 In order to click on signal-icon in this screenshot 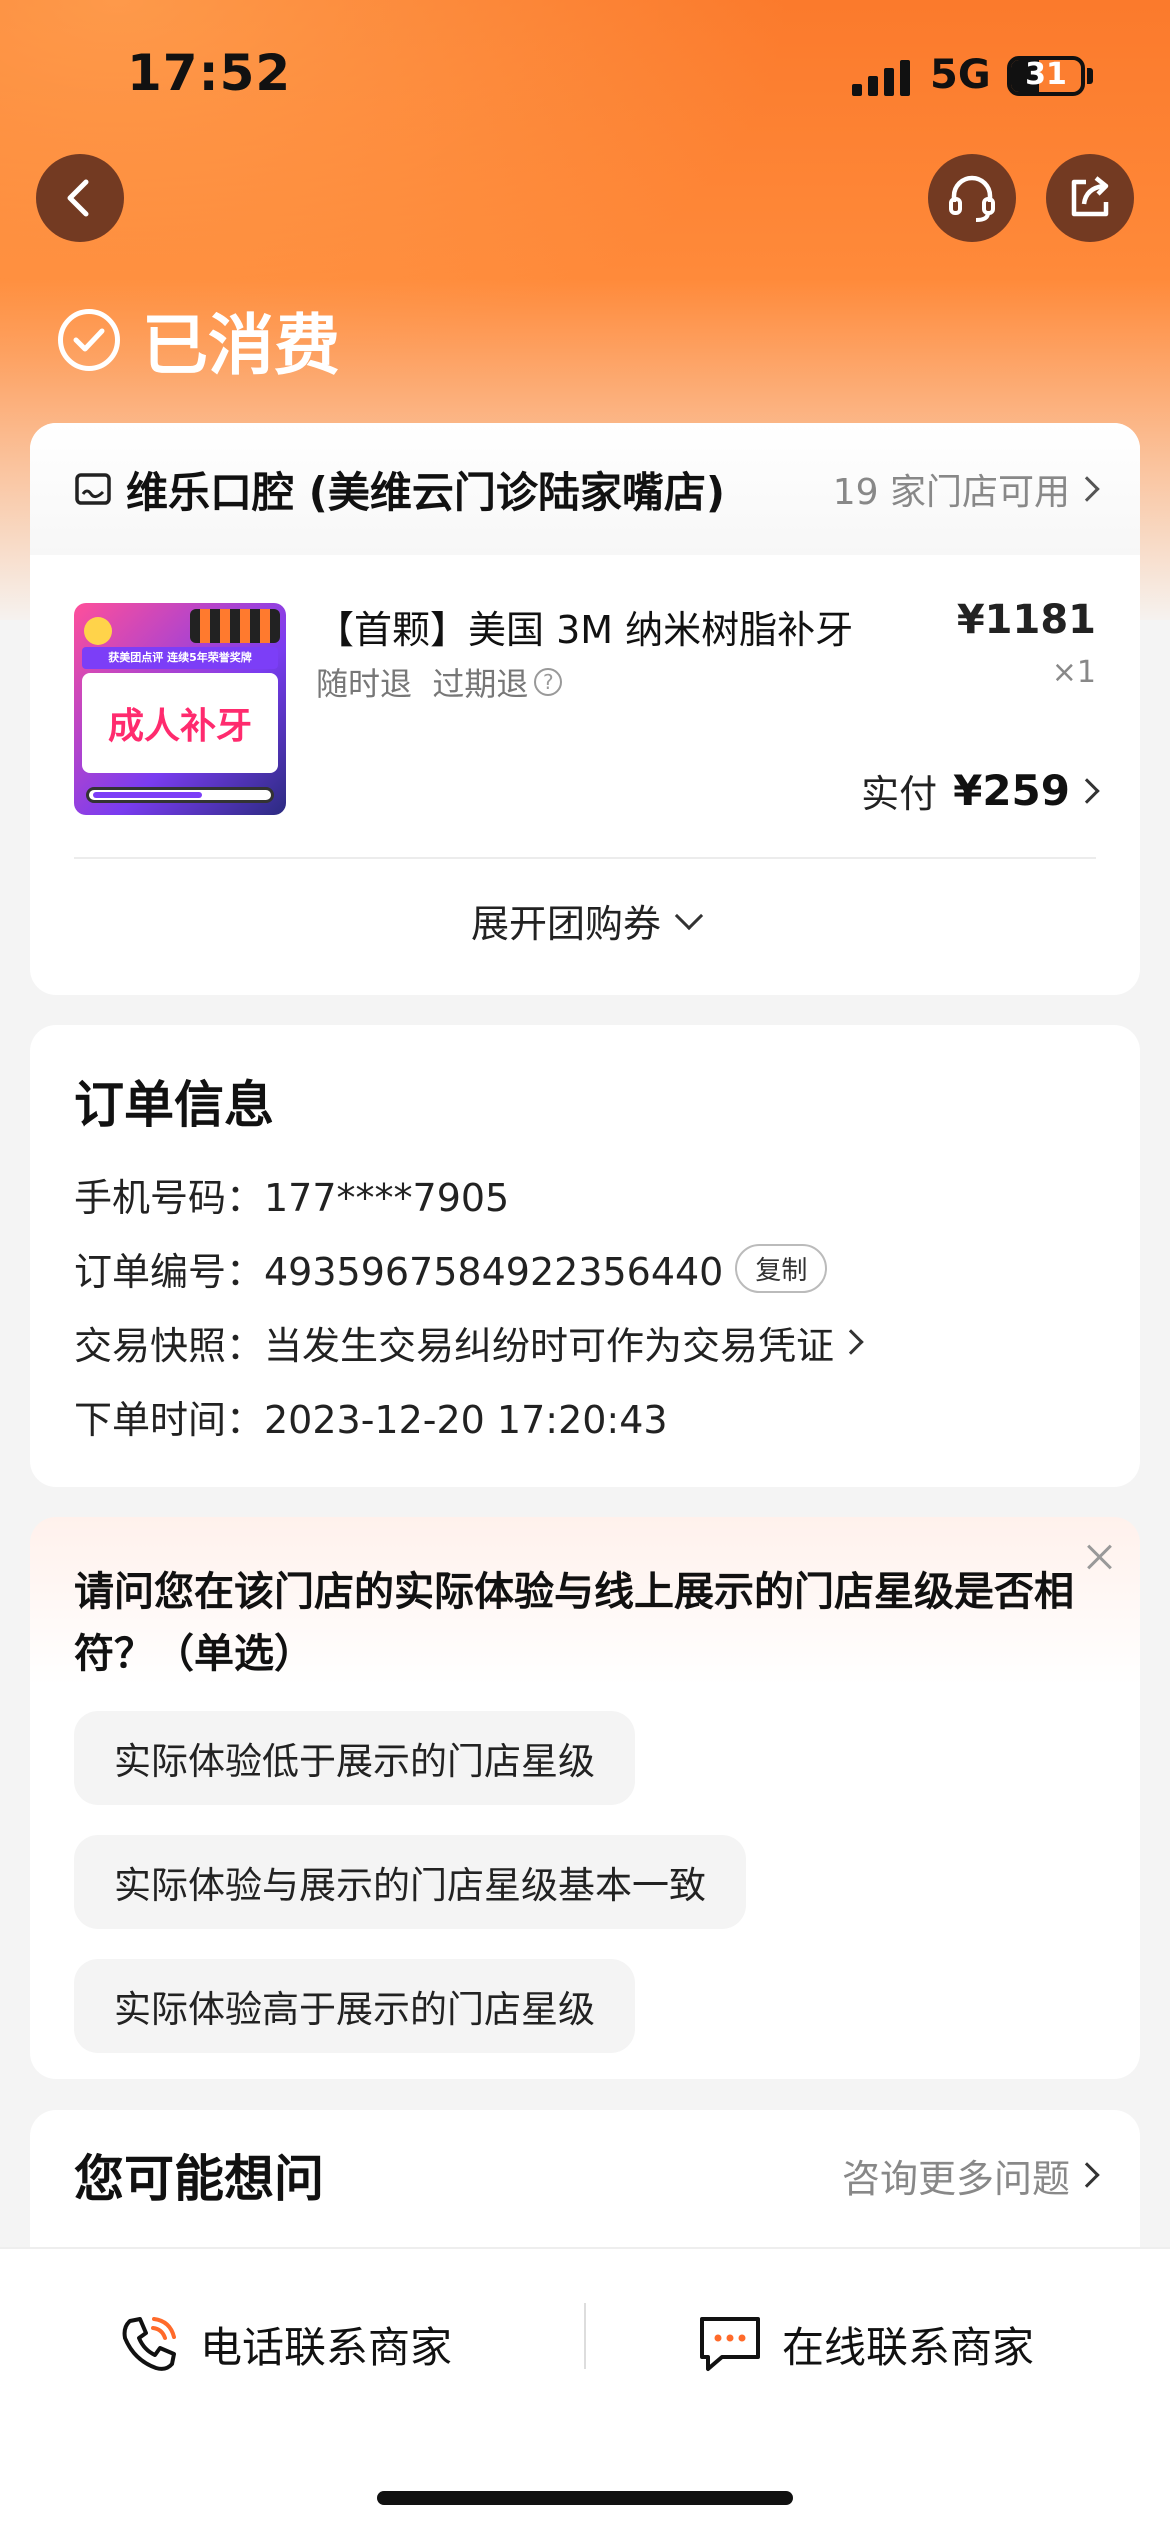, I will do `click(882, 78)`.